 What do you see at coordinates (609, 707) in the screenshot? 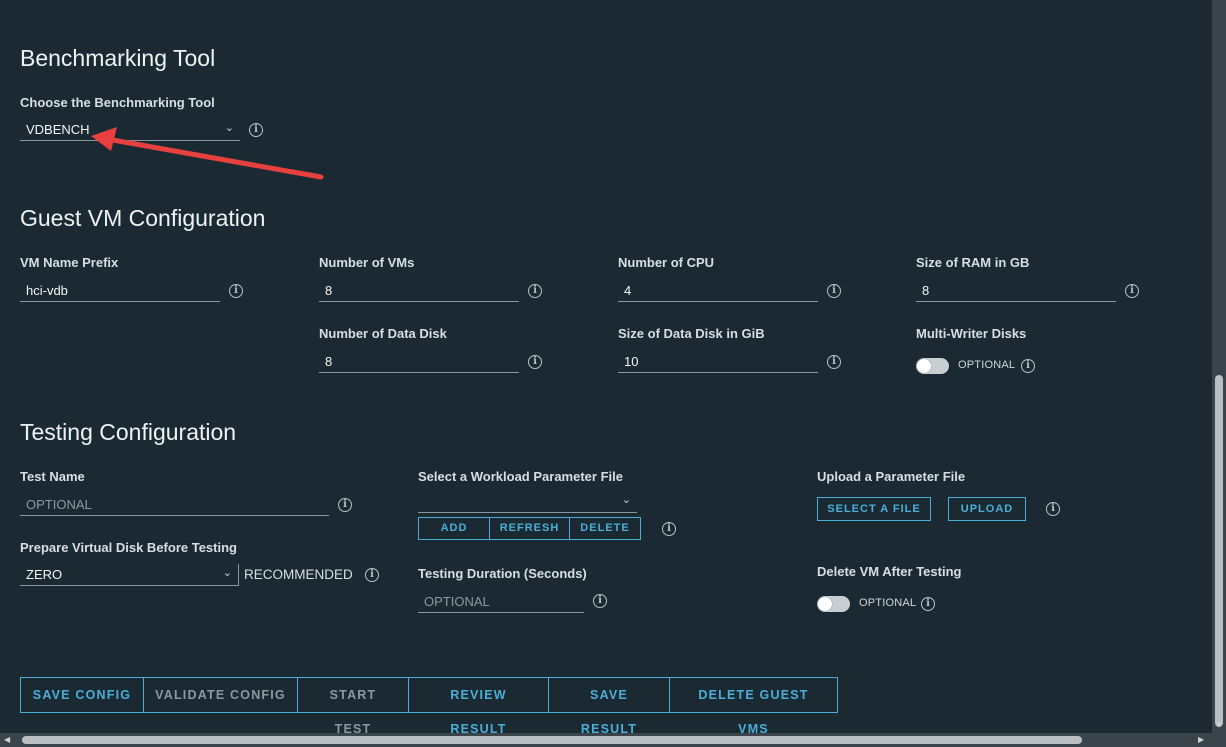
I see `save-result-button: SAVE RESULT` at bounding box center [609, 707].